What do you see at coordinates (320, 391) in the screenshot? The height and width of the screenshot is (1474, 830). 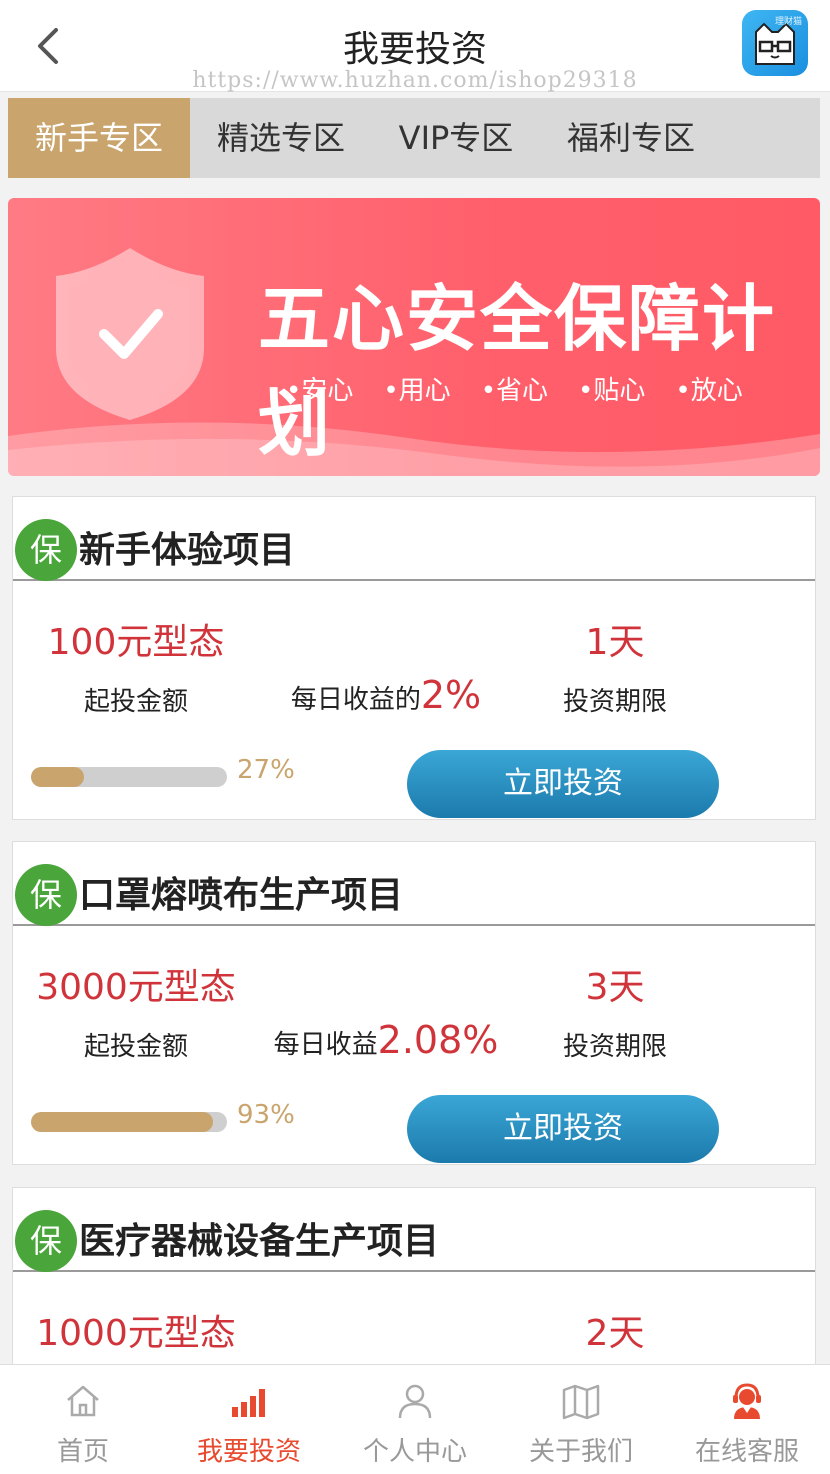 I see `banner-slogan: •安心` at bounding box center [320, 391].